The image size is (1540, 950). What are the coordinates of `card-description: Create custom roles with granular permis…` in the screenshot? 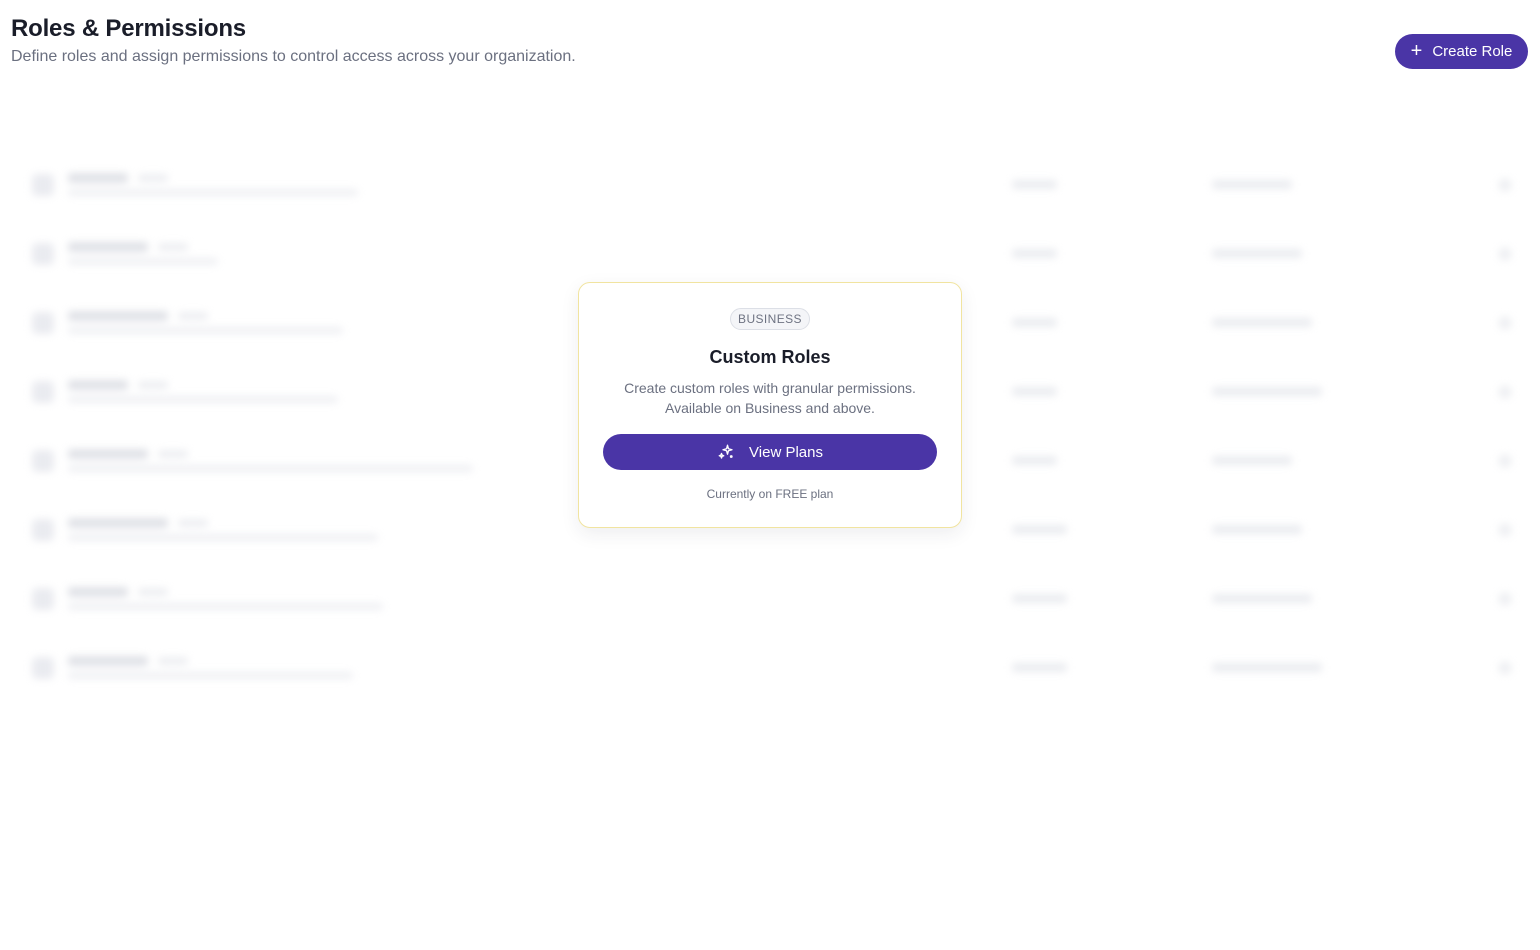 It's located at (770, 398).